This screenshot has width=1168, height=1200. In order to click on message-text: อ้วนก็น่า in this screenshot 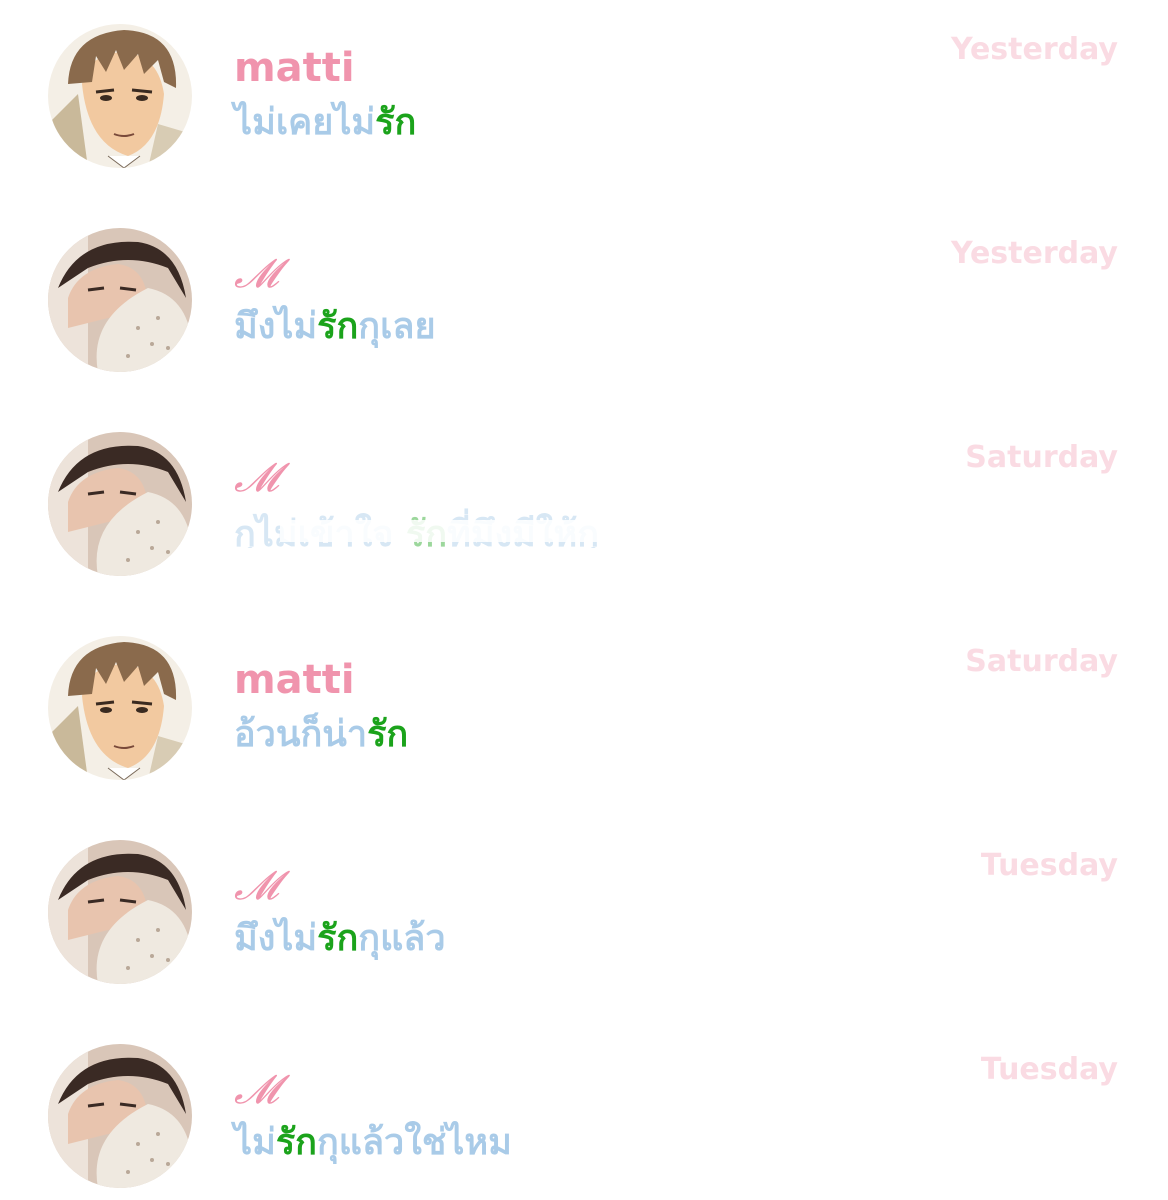, I will do `click(301, 734)`.